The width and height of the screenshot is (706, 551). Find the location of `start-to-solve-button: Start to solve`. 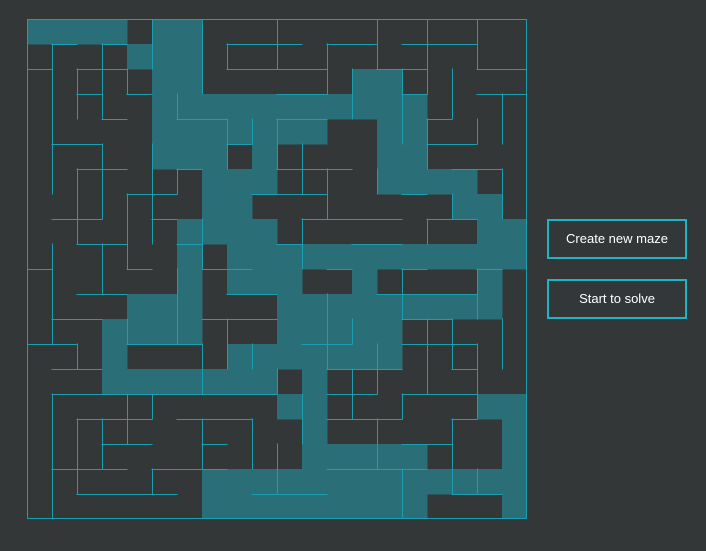

start-to-solve-button: Start to solve is located at coordinates (617, 299).